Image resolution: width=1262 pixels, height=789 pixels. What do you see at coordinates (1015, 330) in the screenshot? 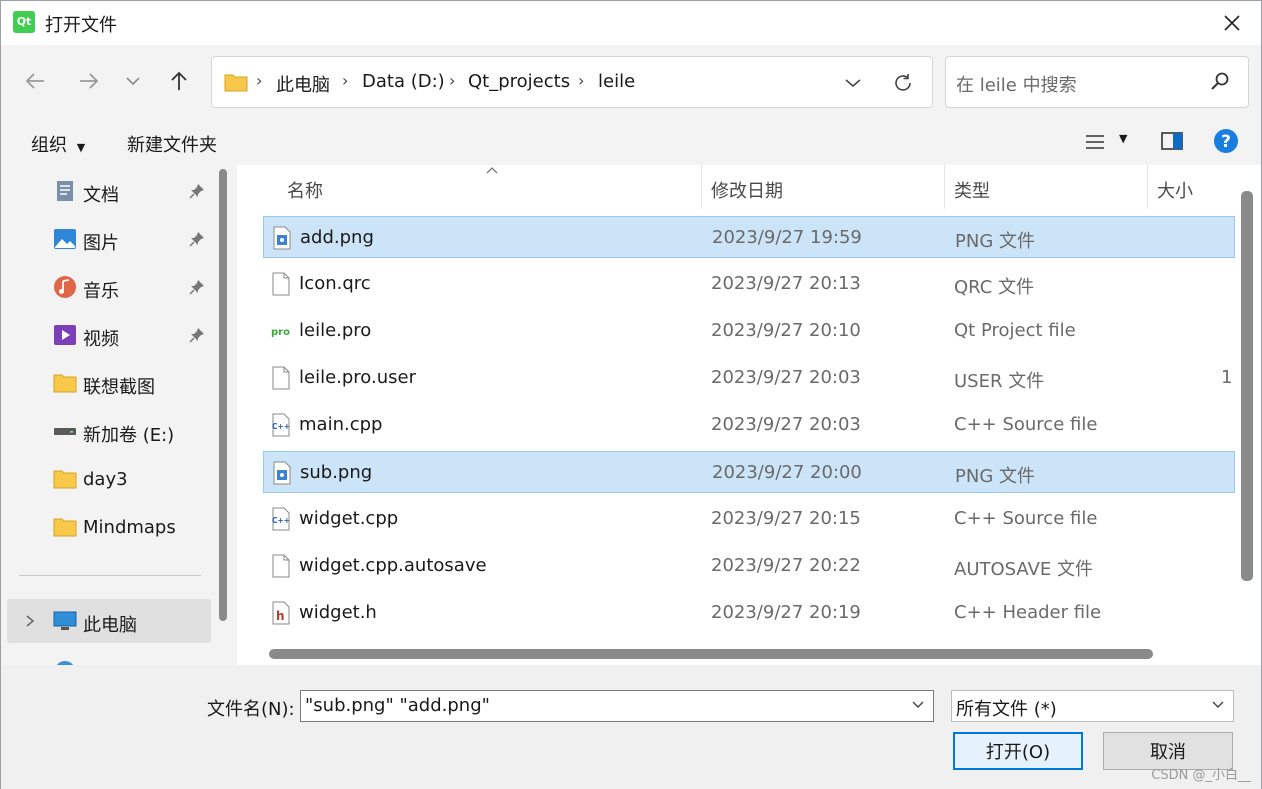
I see `file-type: Qt Project file` at bounding box center [1015, 330].